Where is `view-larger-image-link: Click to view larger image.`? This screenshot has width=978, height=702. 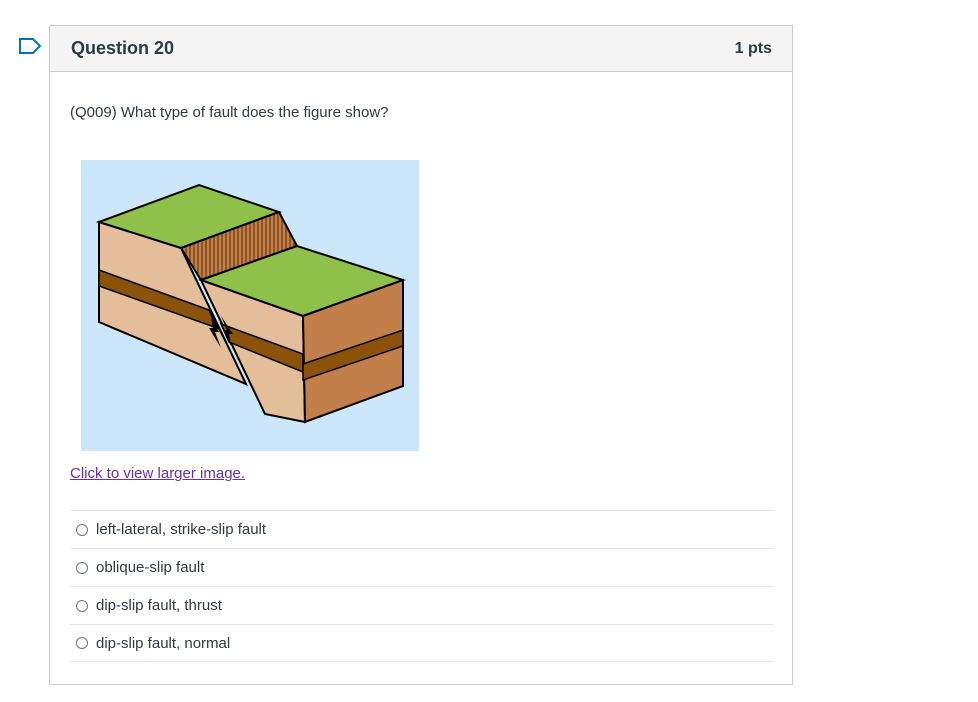 view-larger-image-link: Click to view larger image. is located at coordinates (157, 473).